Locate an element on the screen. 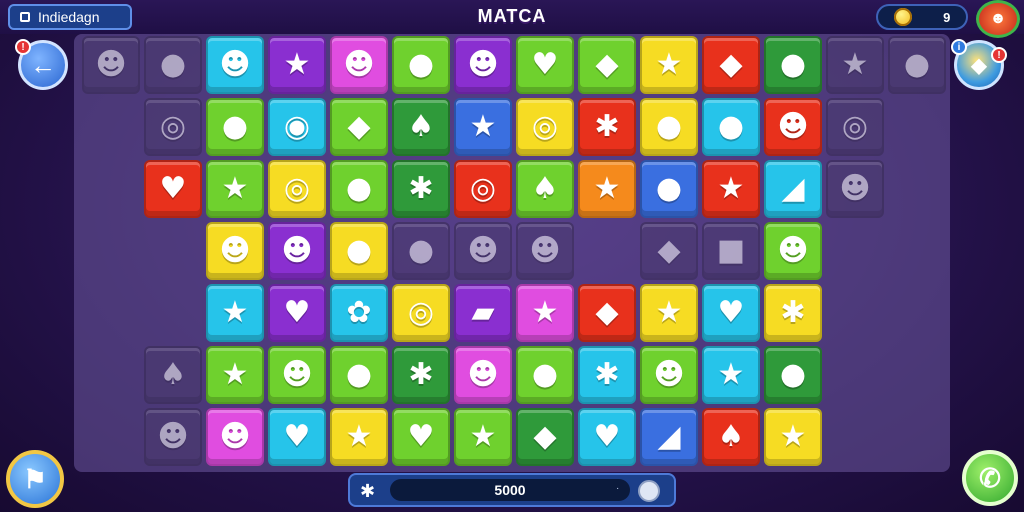  cheese-icon: ◢ is located at coordinates (669, 436).